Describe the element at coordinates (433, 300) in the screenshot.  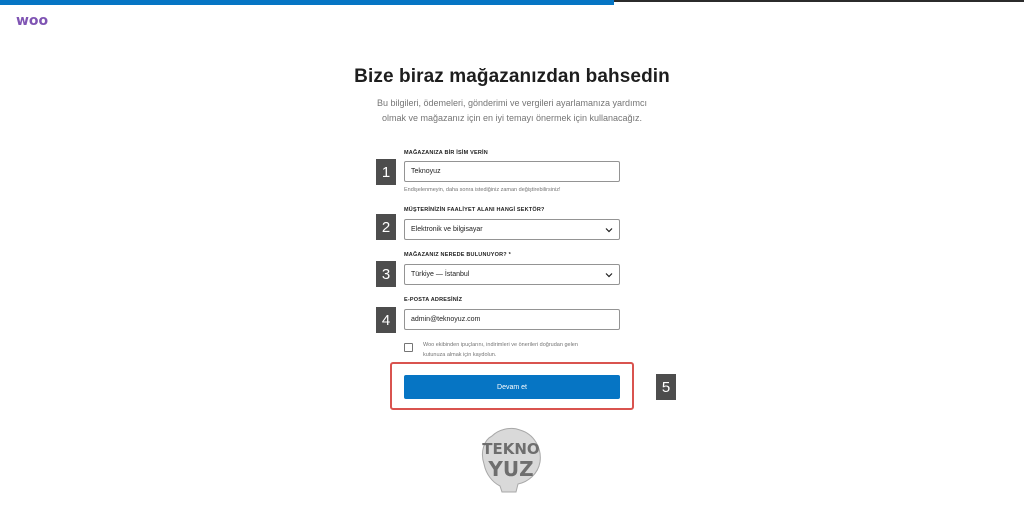
I see `email-label: E-POSTA ADRESİNİZ` at that location.